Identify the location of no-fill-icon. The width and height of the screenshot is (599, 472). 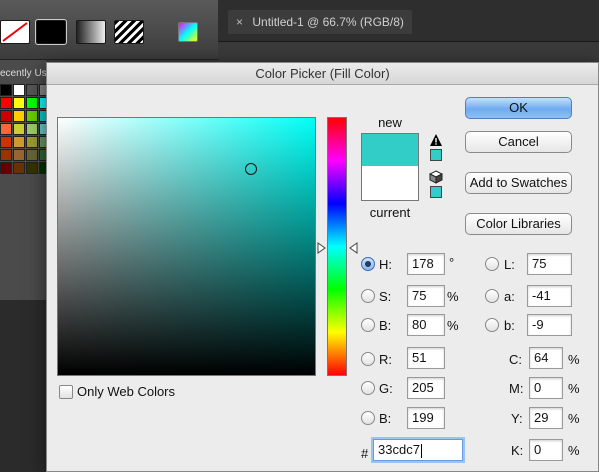
(15, 32).